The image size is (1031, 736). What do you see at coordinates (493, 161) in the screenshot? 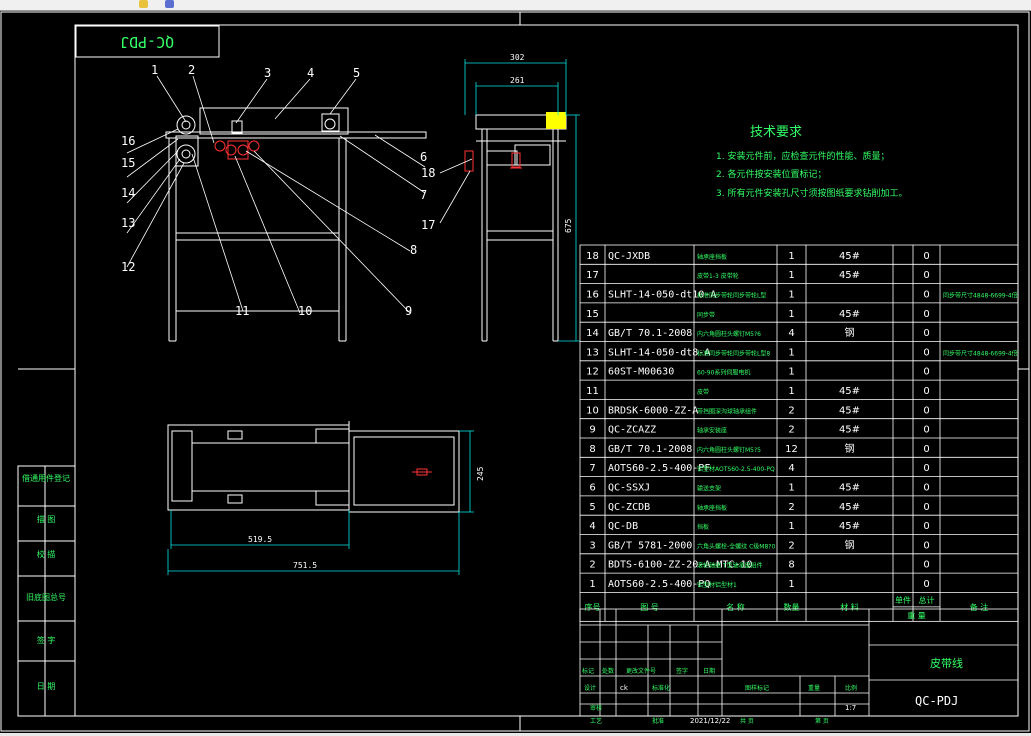
I see `side-view-red-parts` at bounding box center [493, 161].